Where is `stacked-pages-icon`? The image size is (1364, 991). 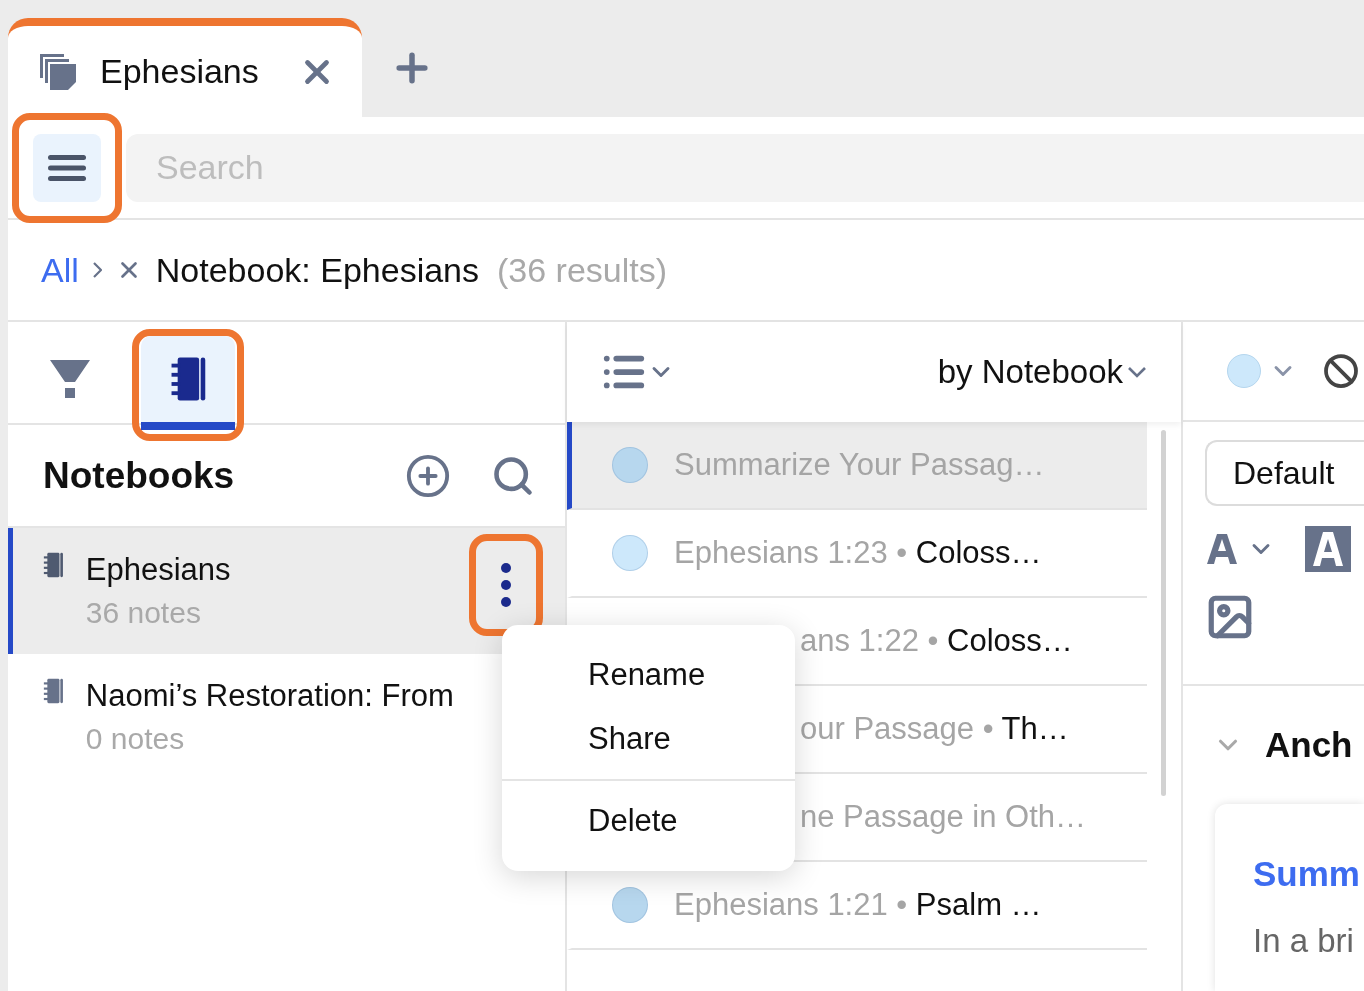
stacked-pages-icon is located at coordinates (58, 71).